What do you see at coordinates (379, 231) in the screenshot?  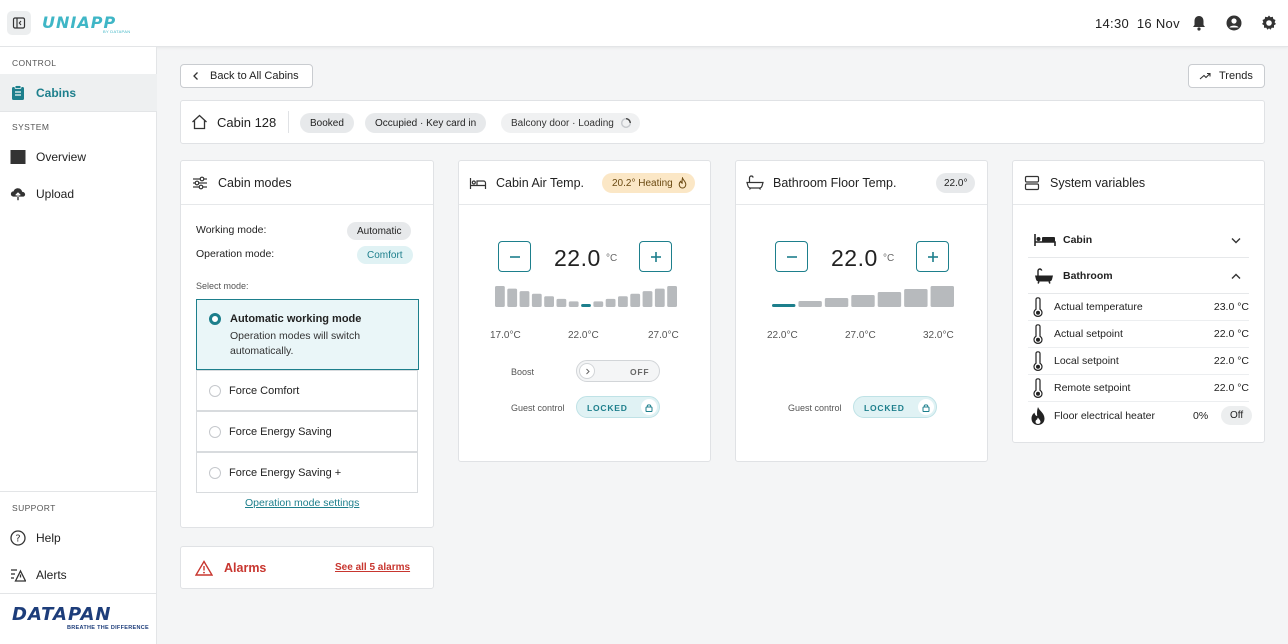 I see `working-mode-badge: Automatic` at bounding box center [379, 231].